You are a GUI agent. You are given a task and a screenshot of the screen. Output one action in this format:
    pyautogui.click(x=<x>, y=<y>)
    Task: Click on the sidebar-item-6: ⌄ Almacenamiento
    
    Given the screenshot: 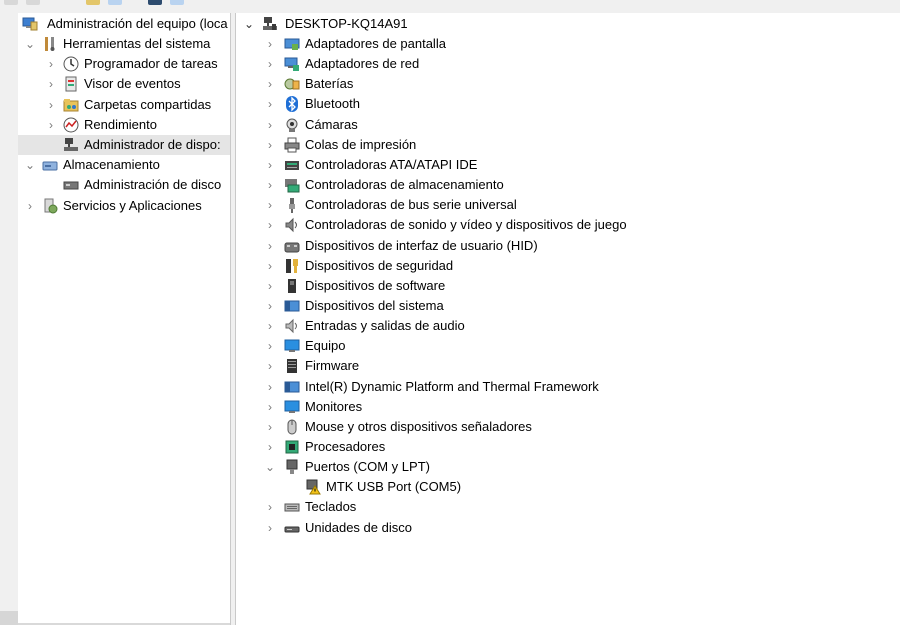 What is the action you would take?
    pyautogui.click(x=124, y=165)
    